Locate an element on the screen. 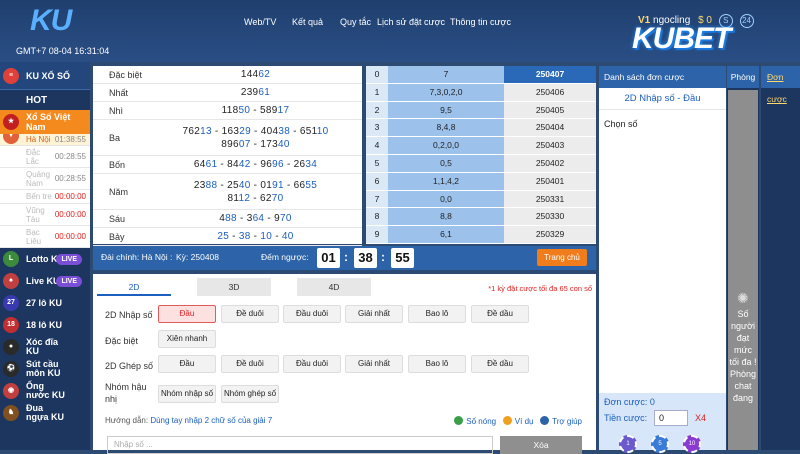  stats-row: 0 7 250407 is located at coordinates (481, 75).